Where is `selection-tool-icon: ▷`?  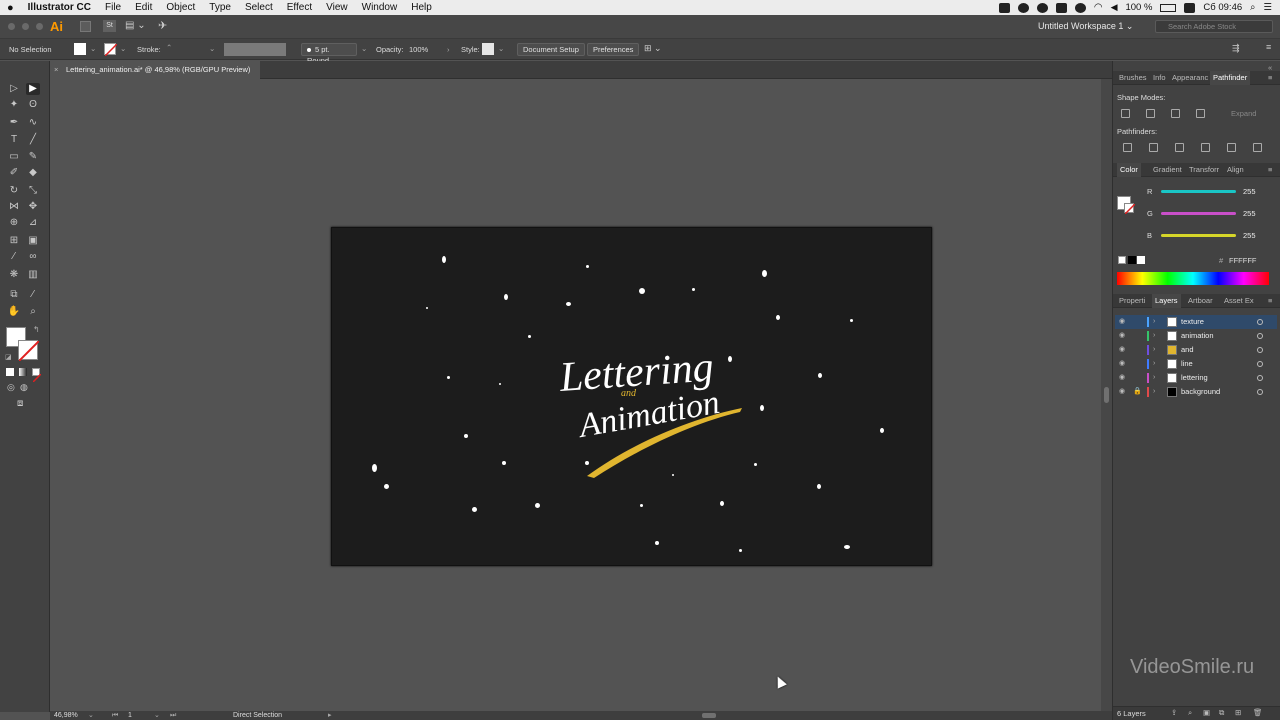 selection-tool-icon: ▷ is located at coordinates (14, 89).